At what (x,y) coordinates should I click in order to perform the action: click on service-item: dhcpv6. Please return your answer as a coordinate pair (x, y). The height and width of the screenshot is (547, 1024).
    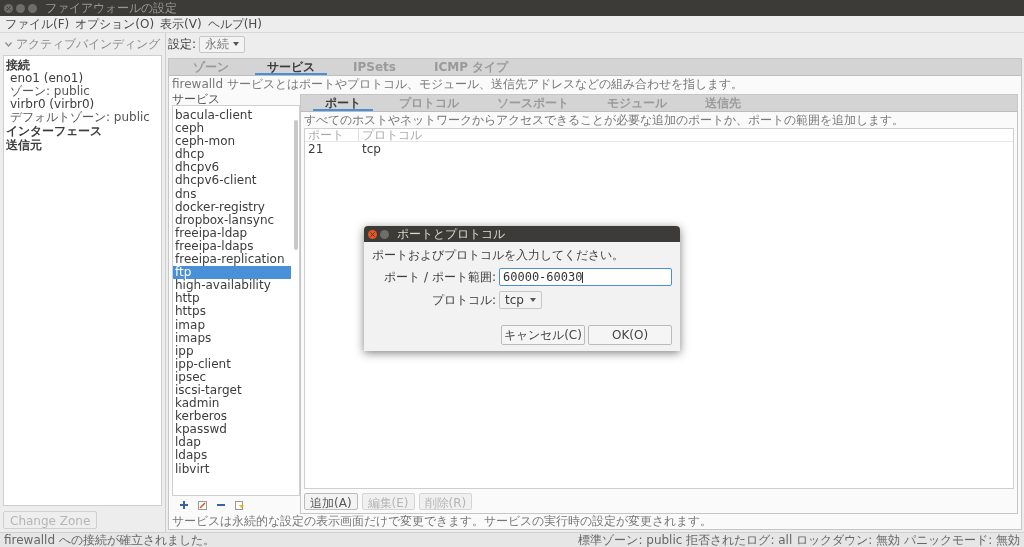
    Looking at the image, I should click on (232, 168).